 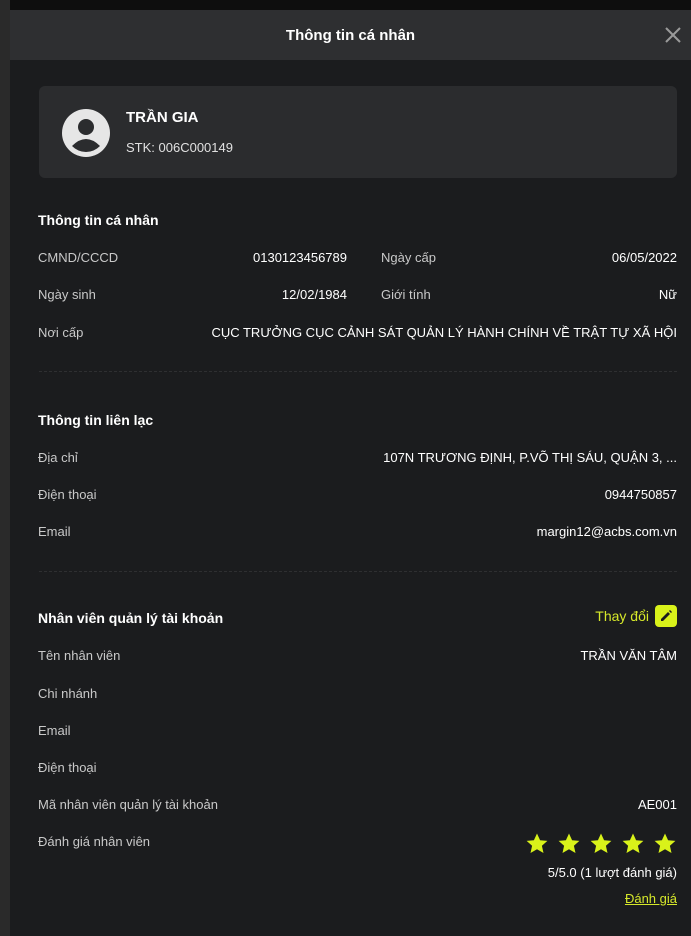 What do you see at coordinates (86, 133) in the screenshot?
I see `user-avatar-icon` at bounding box center [86, 133].